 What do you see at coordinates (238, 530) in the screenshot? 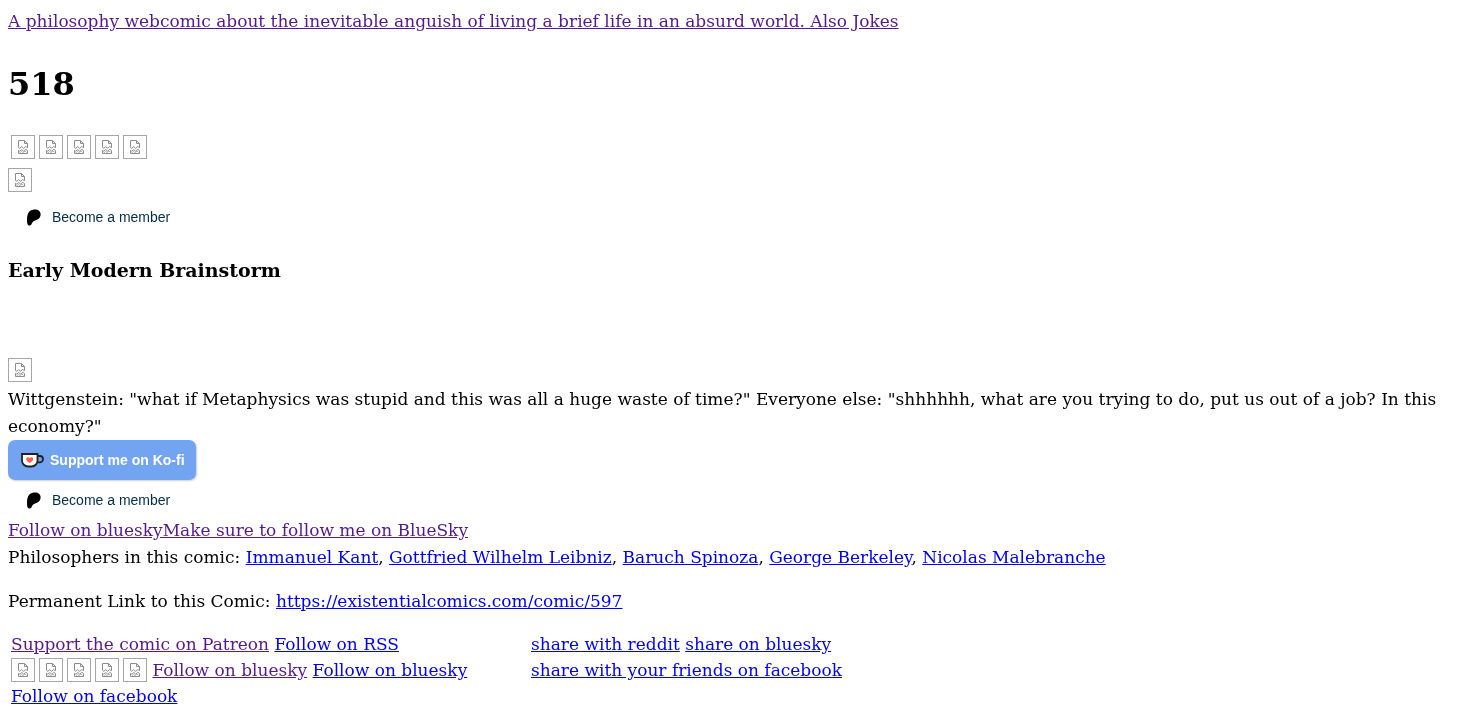
I see `follow-link: Follow on blueskyMake sure to follow me on BlueSky` at bounding box center [238, 530].